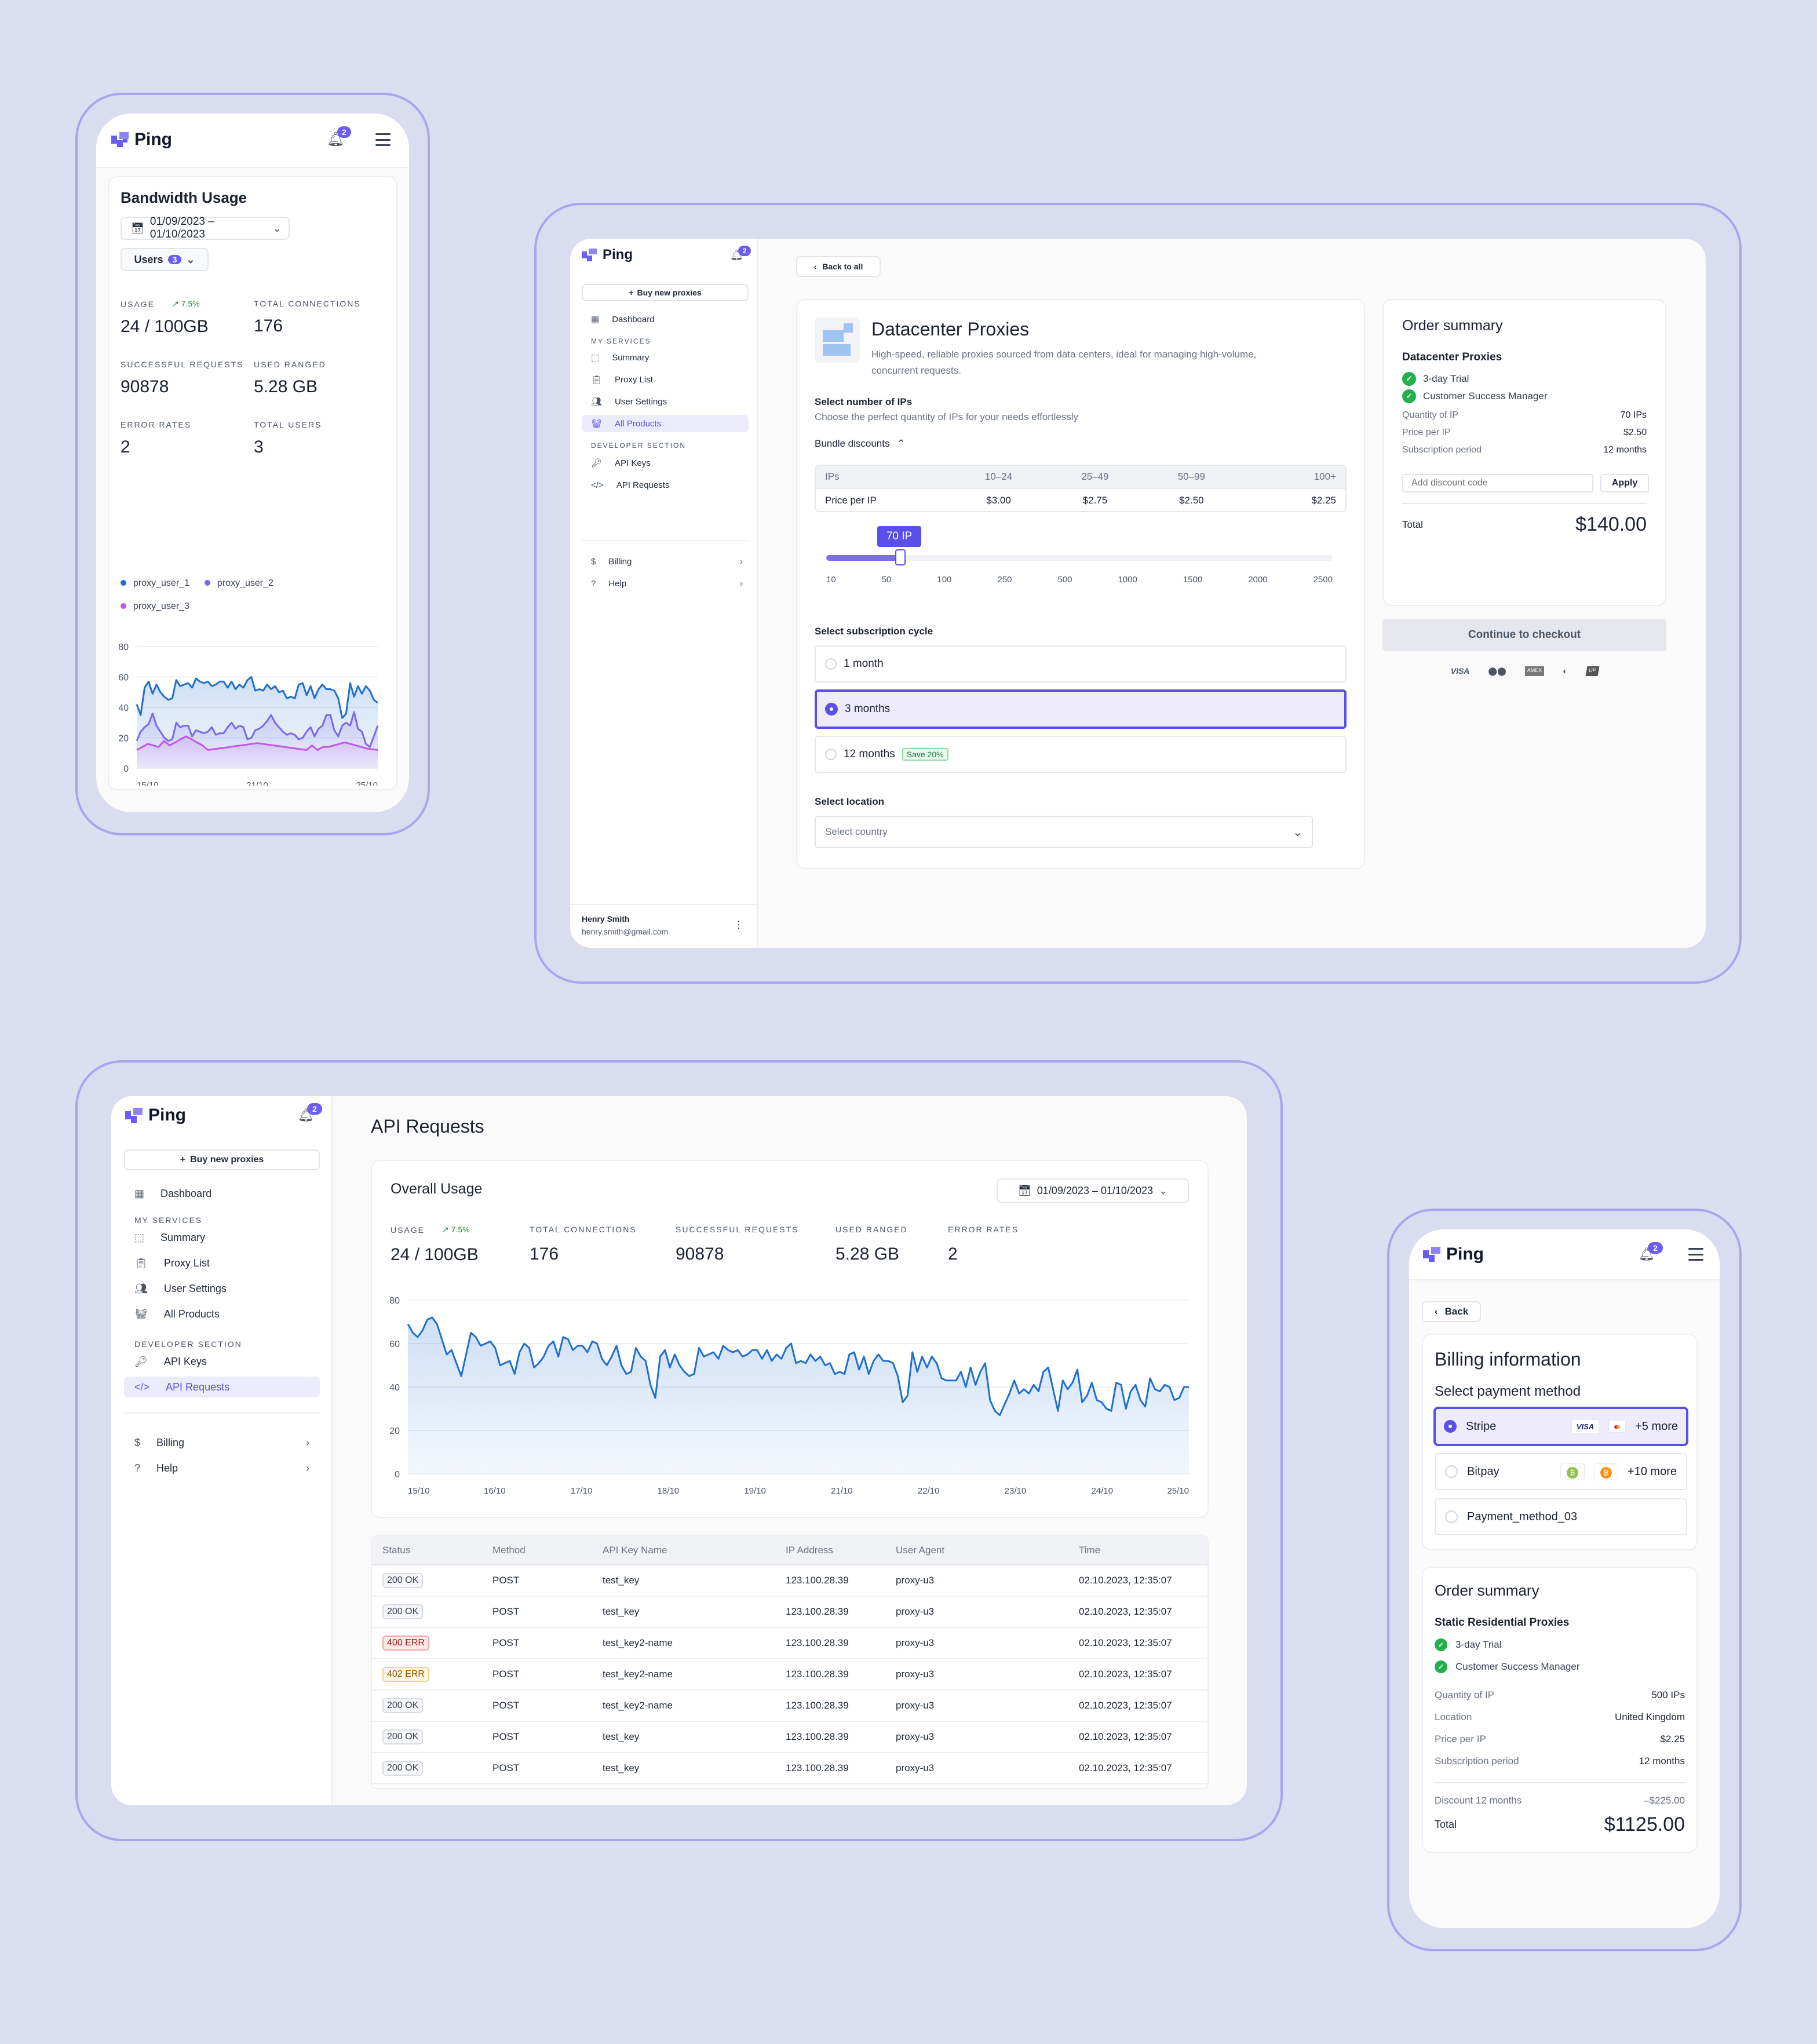 The height and width of the screenshot is (2044, 1817). Describe the element at coordinates (1624, 483) in the screenshot. I see `apply-button: Apply` at that location.